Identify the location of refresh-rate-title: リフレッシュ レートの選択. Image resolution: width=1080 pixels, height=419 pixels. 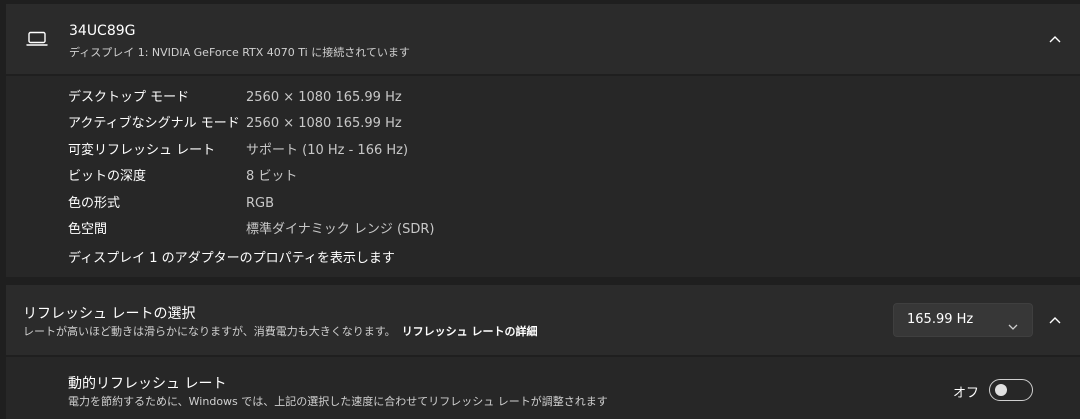
(109, 314).